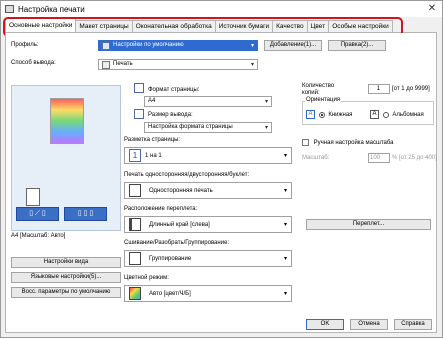  What do you see at coordinates (353, 143) in the screenshot?
I see `manual-scaling-label: Ручная настройка масштаба` at bounding box center [353, 143].